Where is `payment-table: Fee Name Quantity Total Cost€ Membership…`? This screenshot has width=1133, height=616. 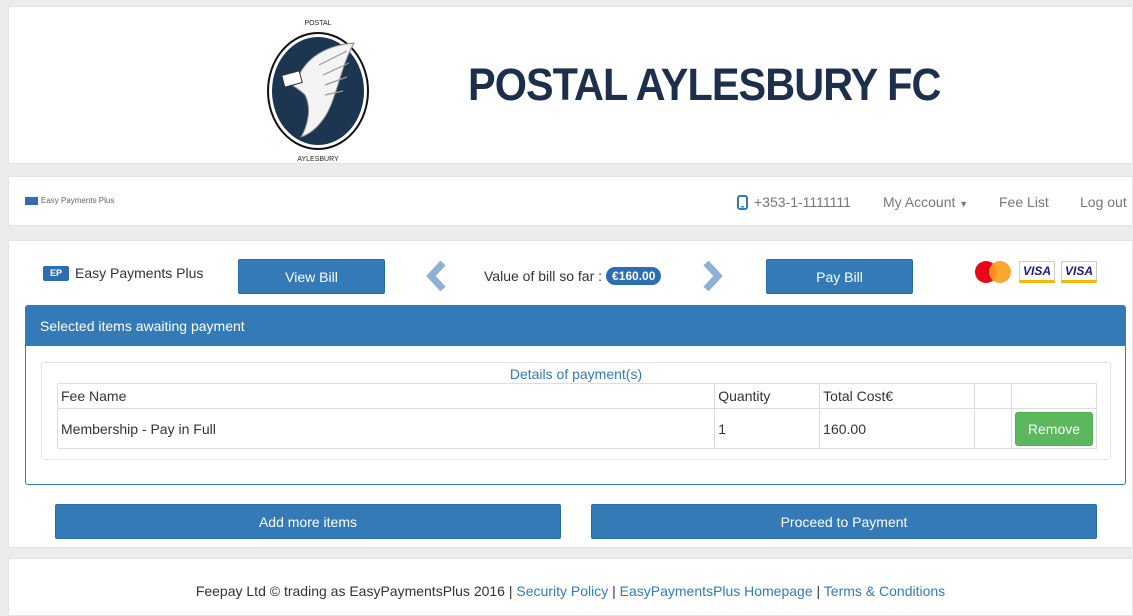
payment-table: Fee Name Quantity Total Cost€ Membership… is located at coordinates (577, 416).